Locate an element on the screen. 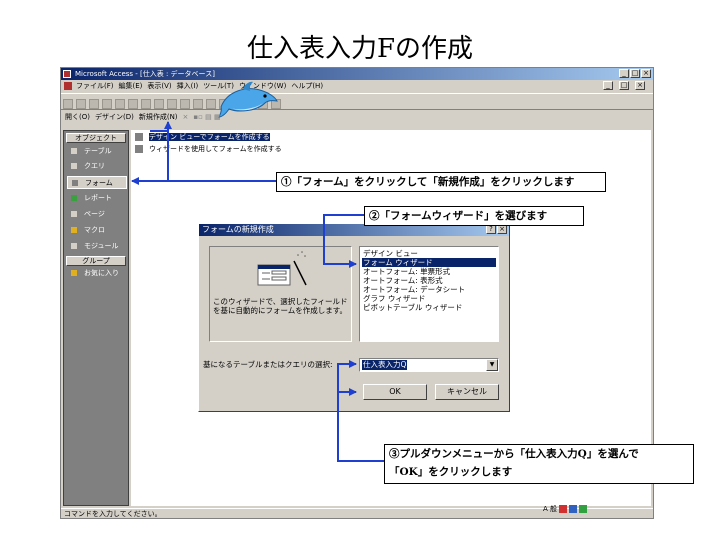 The width and height of the screenshot is (720, 540). callout-step-1: ①「フォーム」をクリックして「新規作成」をクリックします is located at coordinates (441, 182).